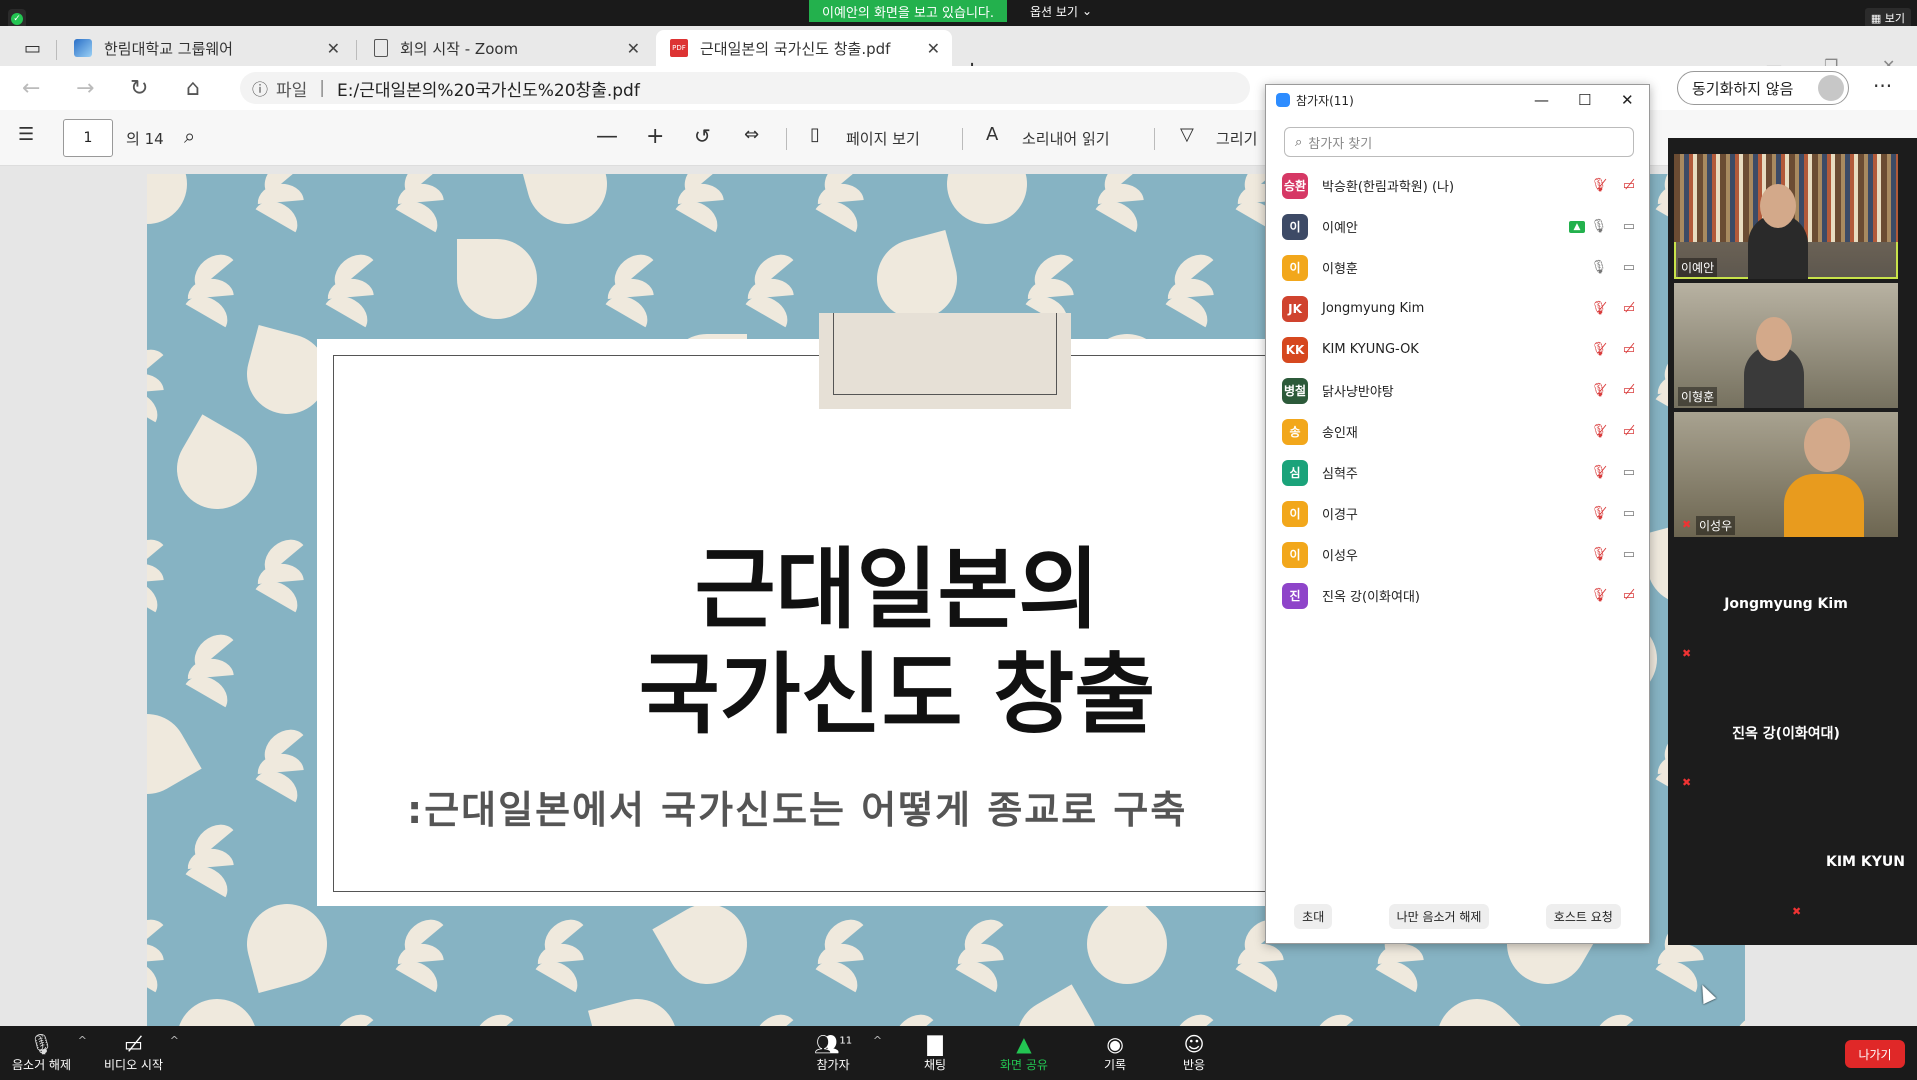 The height and width of the screenshot is (1080, 1917). Describe the element at coordinates (992, 134) in the screenshot. I see `read-aloud-icon: A` at that location.